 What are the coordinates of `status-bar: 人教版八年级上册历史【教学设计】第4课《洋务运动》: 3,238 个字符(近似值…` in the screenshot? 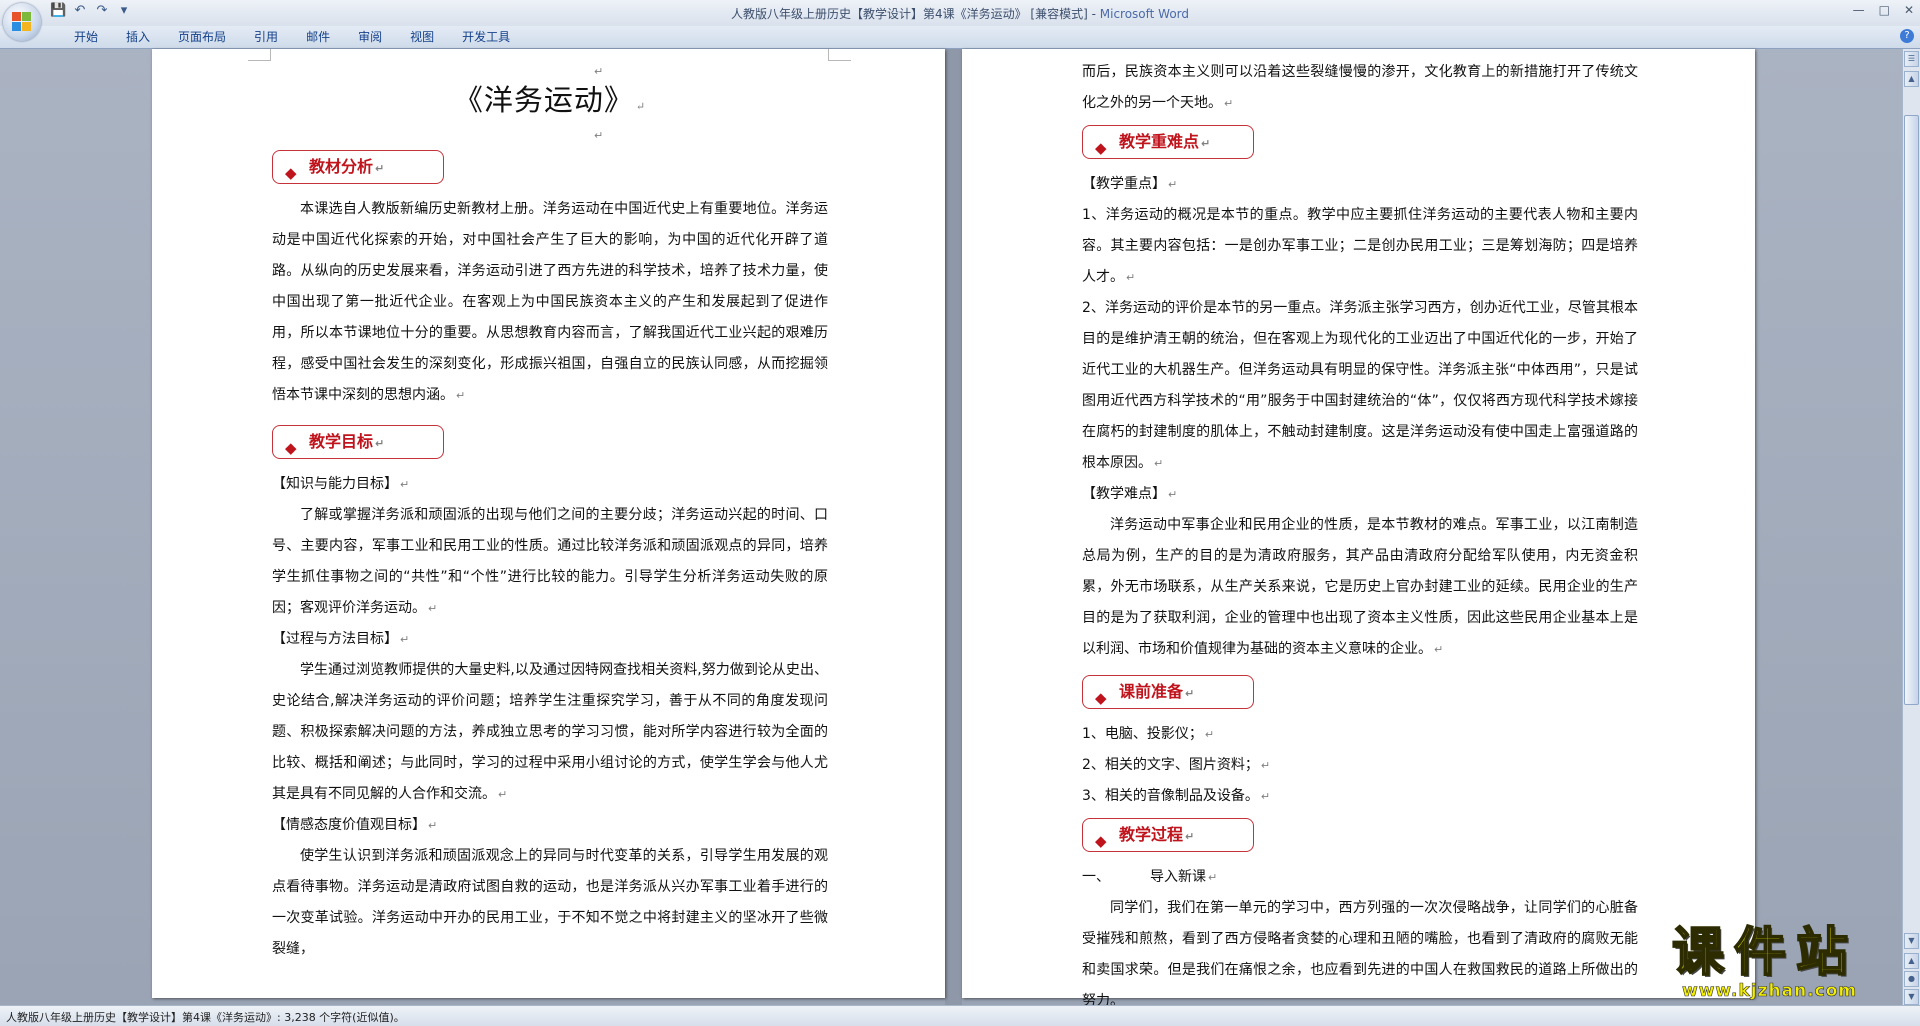 It's located at (960, 1015).